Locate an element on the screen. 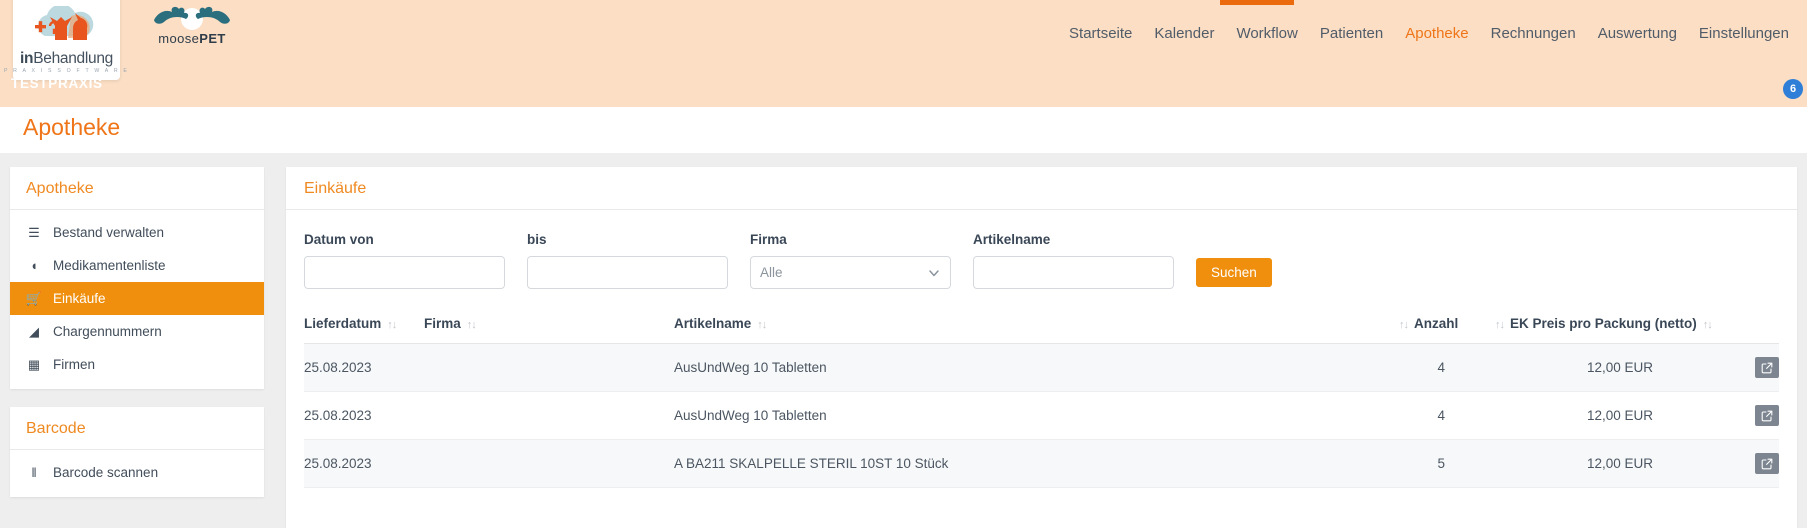 Image resolution: width=1807 pixels, height=528 pixels. sidebar-item-label: Chargennummern is located at coordinates (107, 331).